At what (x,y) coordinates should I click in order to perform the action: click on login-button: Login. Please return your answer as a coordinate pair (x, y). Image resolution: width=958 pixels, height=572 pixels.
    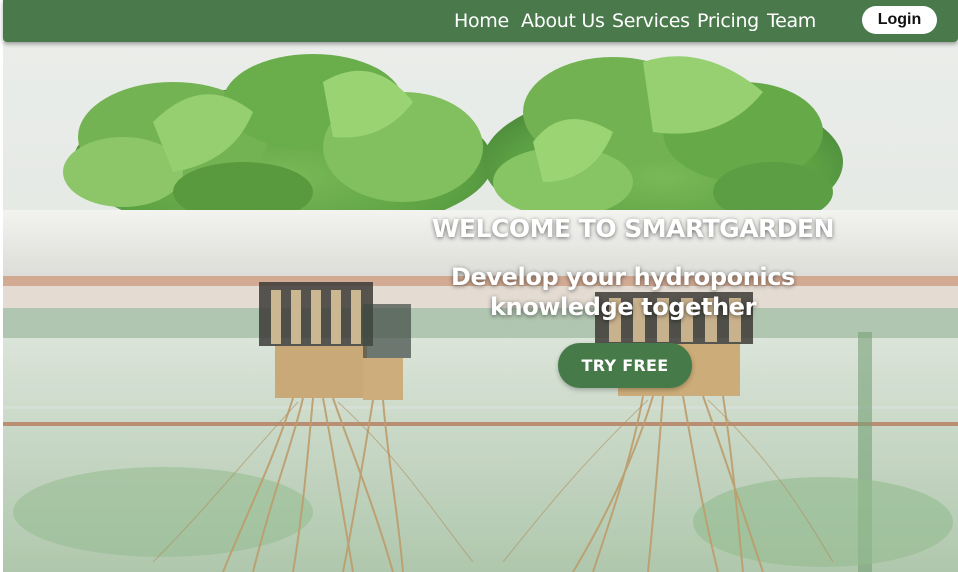
    Looking at the image, I should click on (899, 20).